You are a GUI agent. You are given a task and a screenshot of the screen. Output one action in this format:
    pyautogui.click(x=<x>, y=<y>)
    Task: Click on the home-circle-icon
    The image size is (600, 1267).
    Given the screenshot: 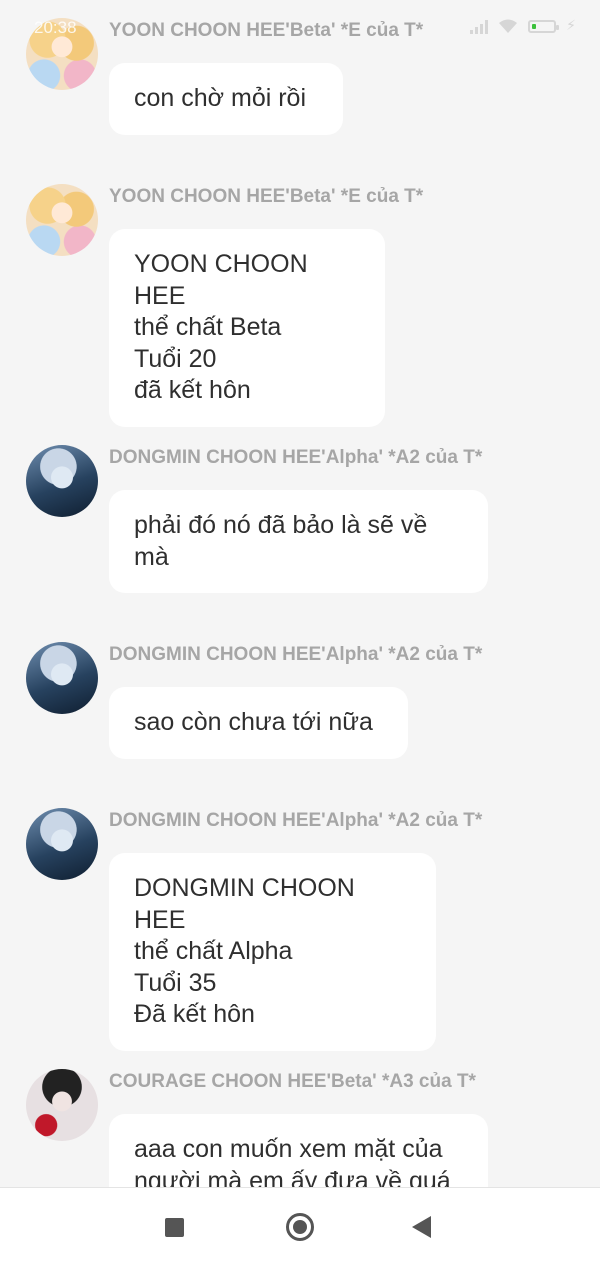 What is the action you would take?
    pyautogui.click(x=300, y=1227)
    